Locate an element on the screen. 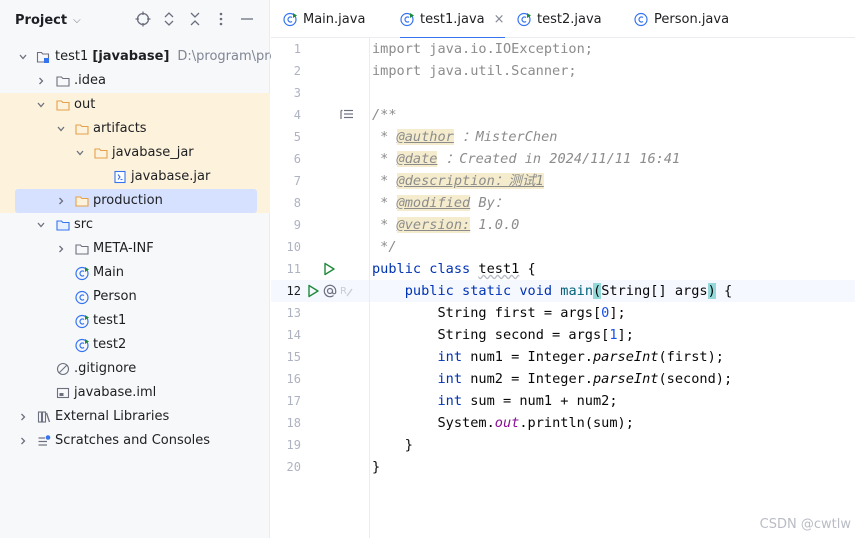 Image resolution: width=855 pixels, height=538 pixels. code-line-16: 16 int num2 = Integer.parseInt(second); is located at coordinates (563, 379).